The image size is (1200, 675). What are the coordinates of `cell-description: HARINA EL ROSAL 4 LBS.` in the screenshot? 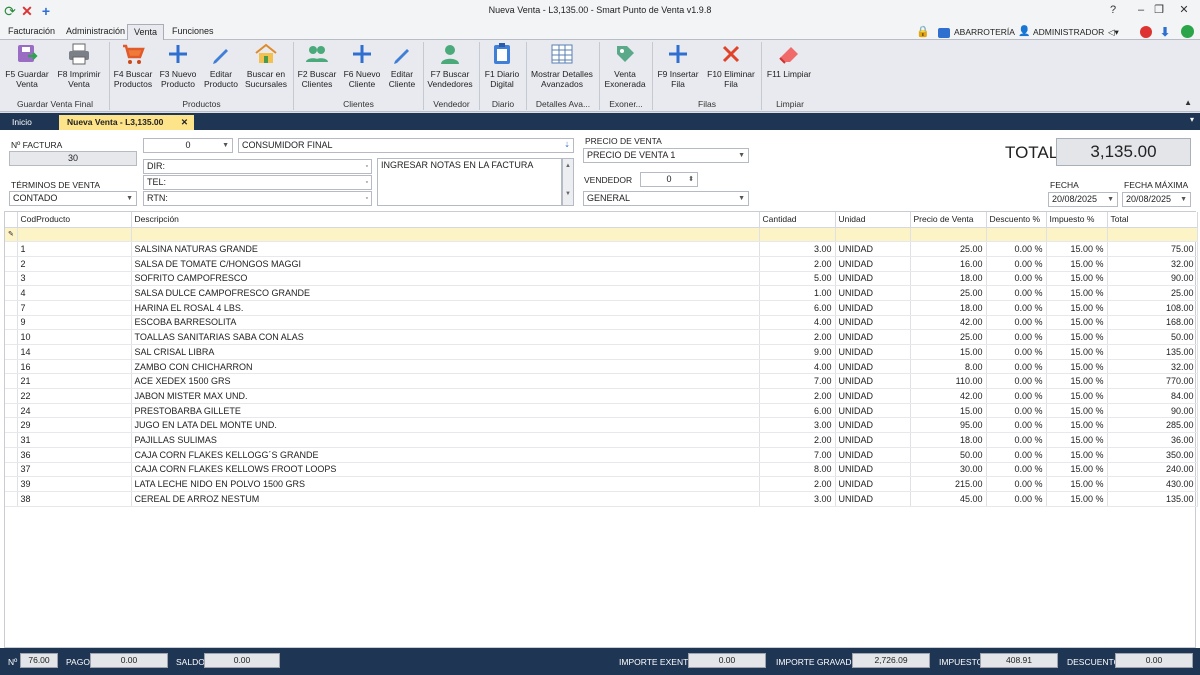 It's located at (445, 308).